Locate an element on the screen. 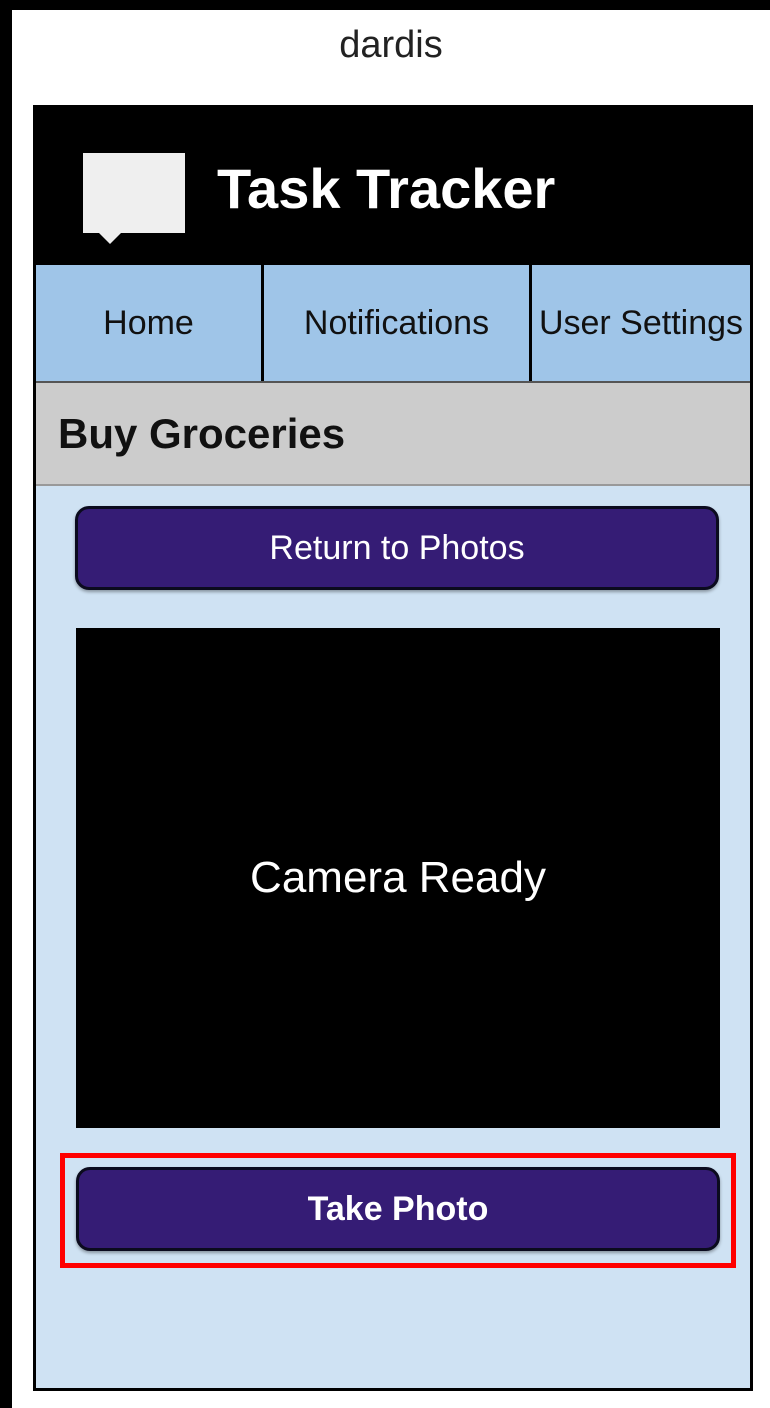 The width and height of the screenshot is (770, 1408). app-header: Task Tracker is located at coordinates (393, 186).